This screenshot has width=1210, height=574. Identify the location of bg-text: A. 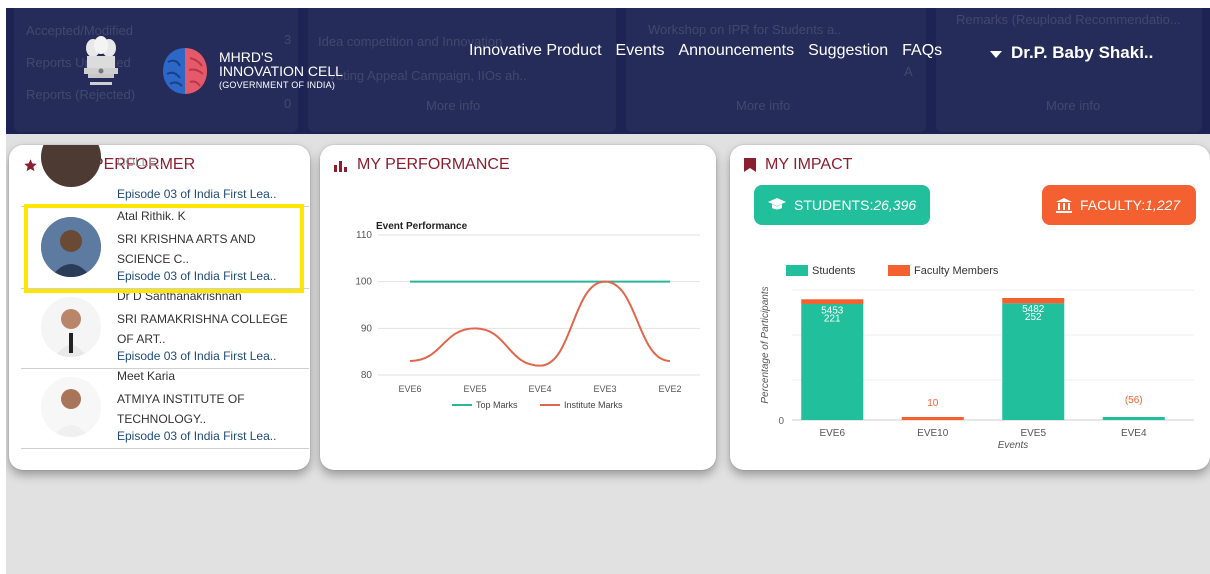
(908, 71).